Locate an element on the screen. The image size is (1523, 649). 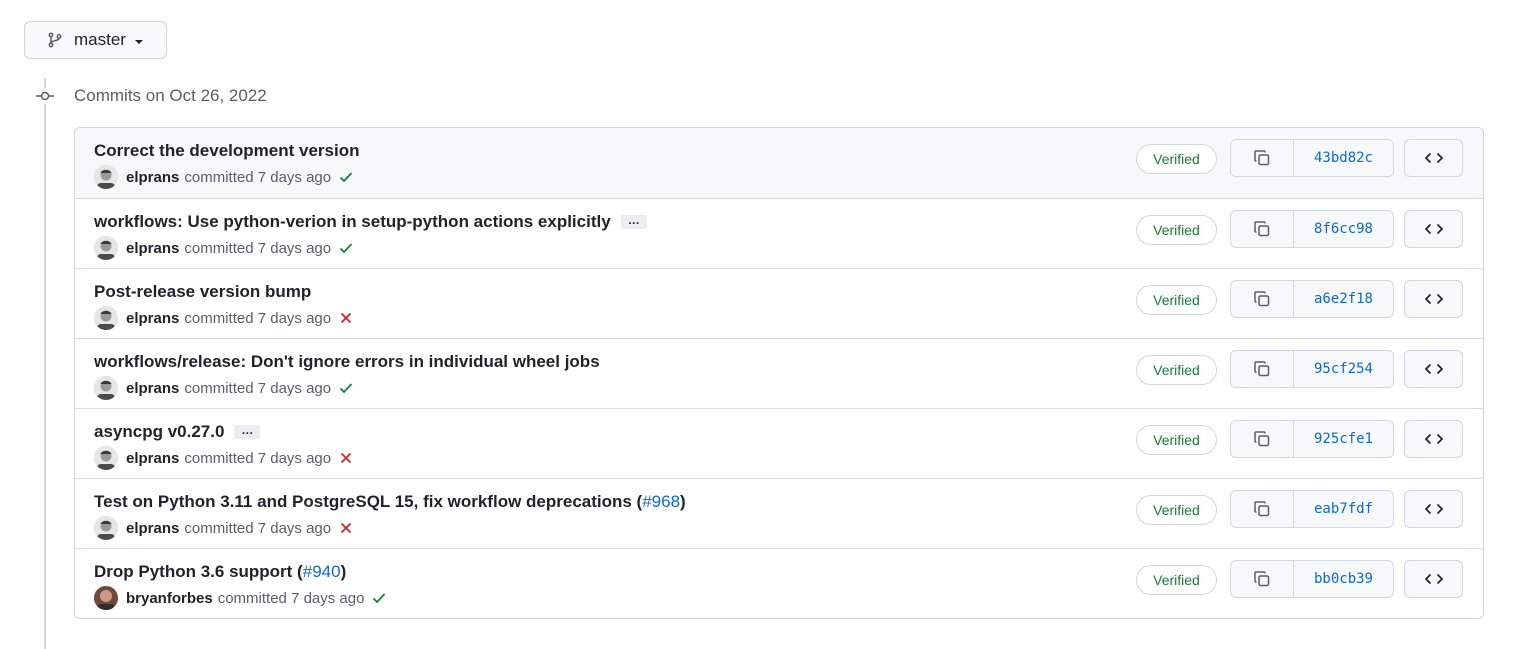
commit-message-link: asyncpg v0.27.0 is located at coordinates (159, 432).